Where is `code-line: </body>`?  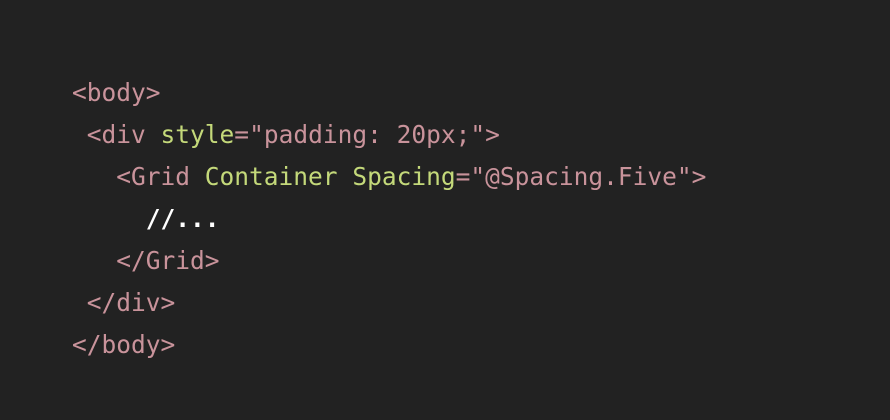
code-line: </body> is located at coordinates (389, 345).